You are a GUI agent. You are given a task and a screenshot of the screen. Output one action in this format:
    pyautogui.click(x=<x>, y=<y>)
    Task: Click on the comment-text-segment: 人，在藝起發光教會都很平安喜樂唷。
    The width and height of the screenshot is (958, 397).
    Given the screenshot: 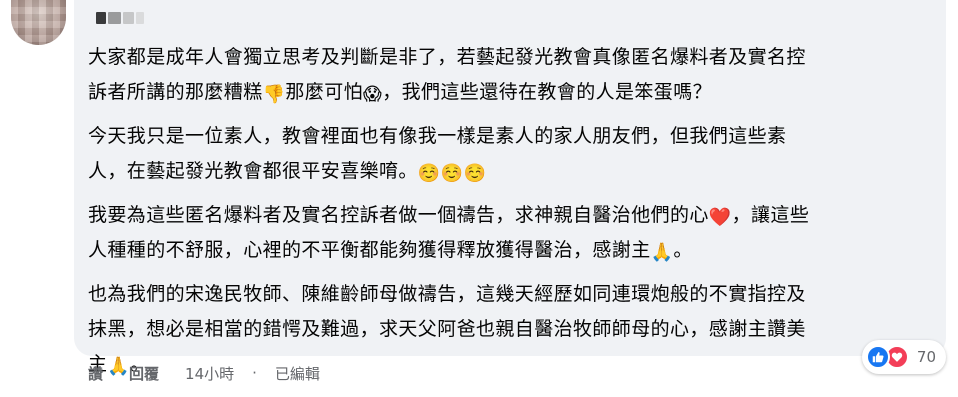 What is the action you would take?
    pyautogui.click(x=253, y=171)
    